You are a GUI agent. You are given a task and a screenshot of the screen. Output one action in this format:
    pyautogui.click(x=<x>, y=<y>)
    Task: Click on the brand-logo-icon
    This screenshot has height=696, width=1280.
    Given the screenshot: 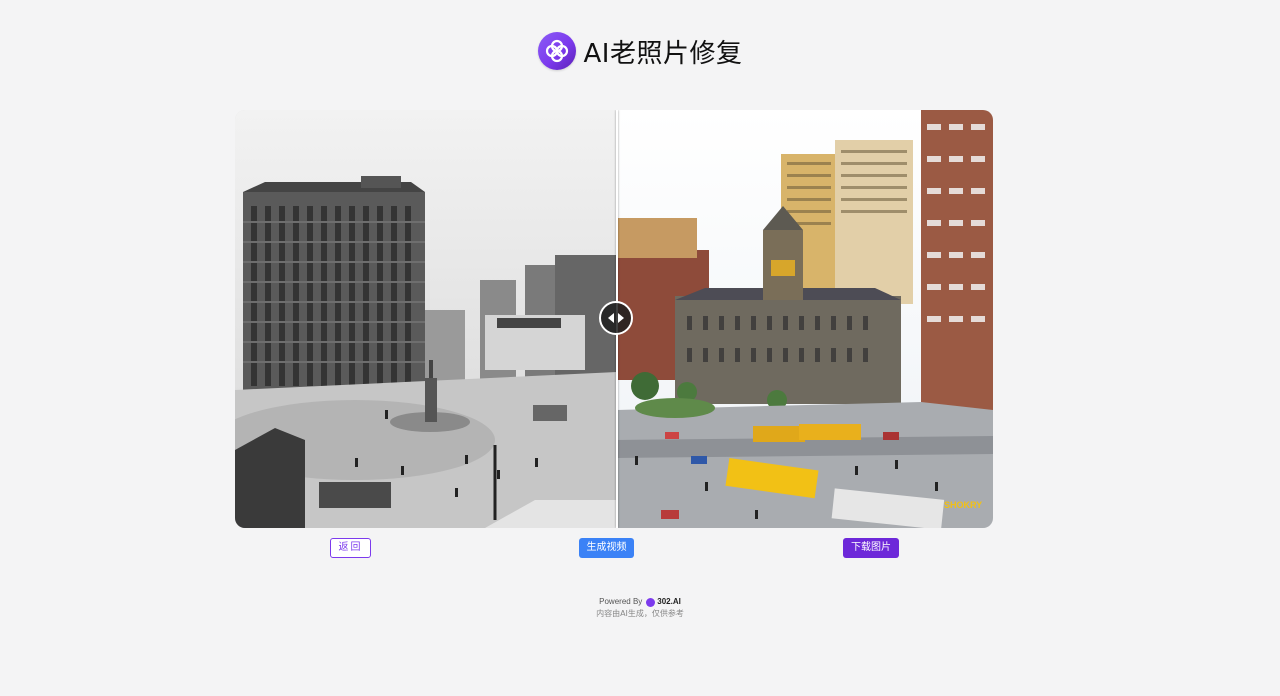 What is the action you would take?
    pyautogui.click(x=651, y=602)
    